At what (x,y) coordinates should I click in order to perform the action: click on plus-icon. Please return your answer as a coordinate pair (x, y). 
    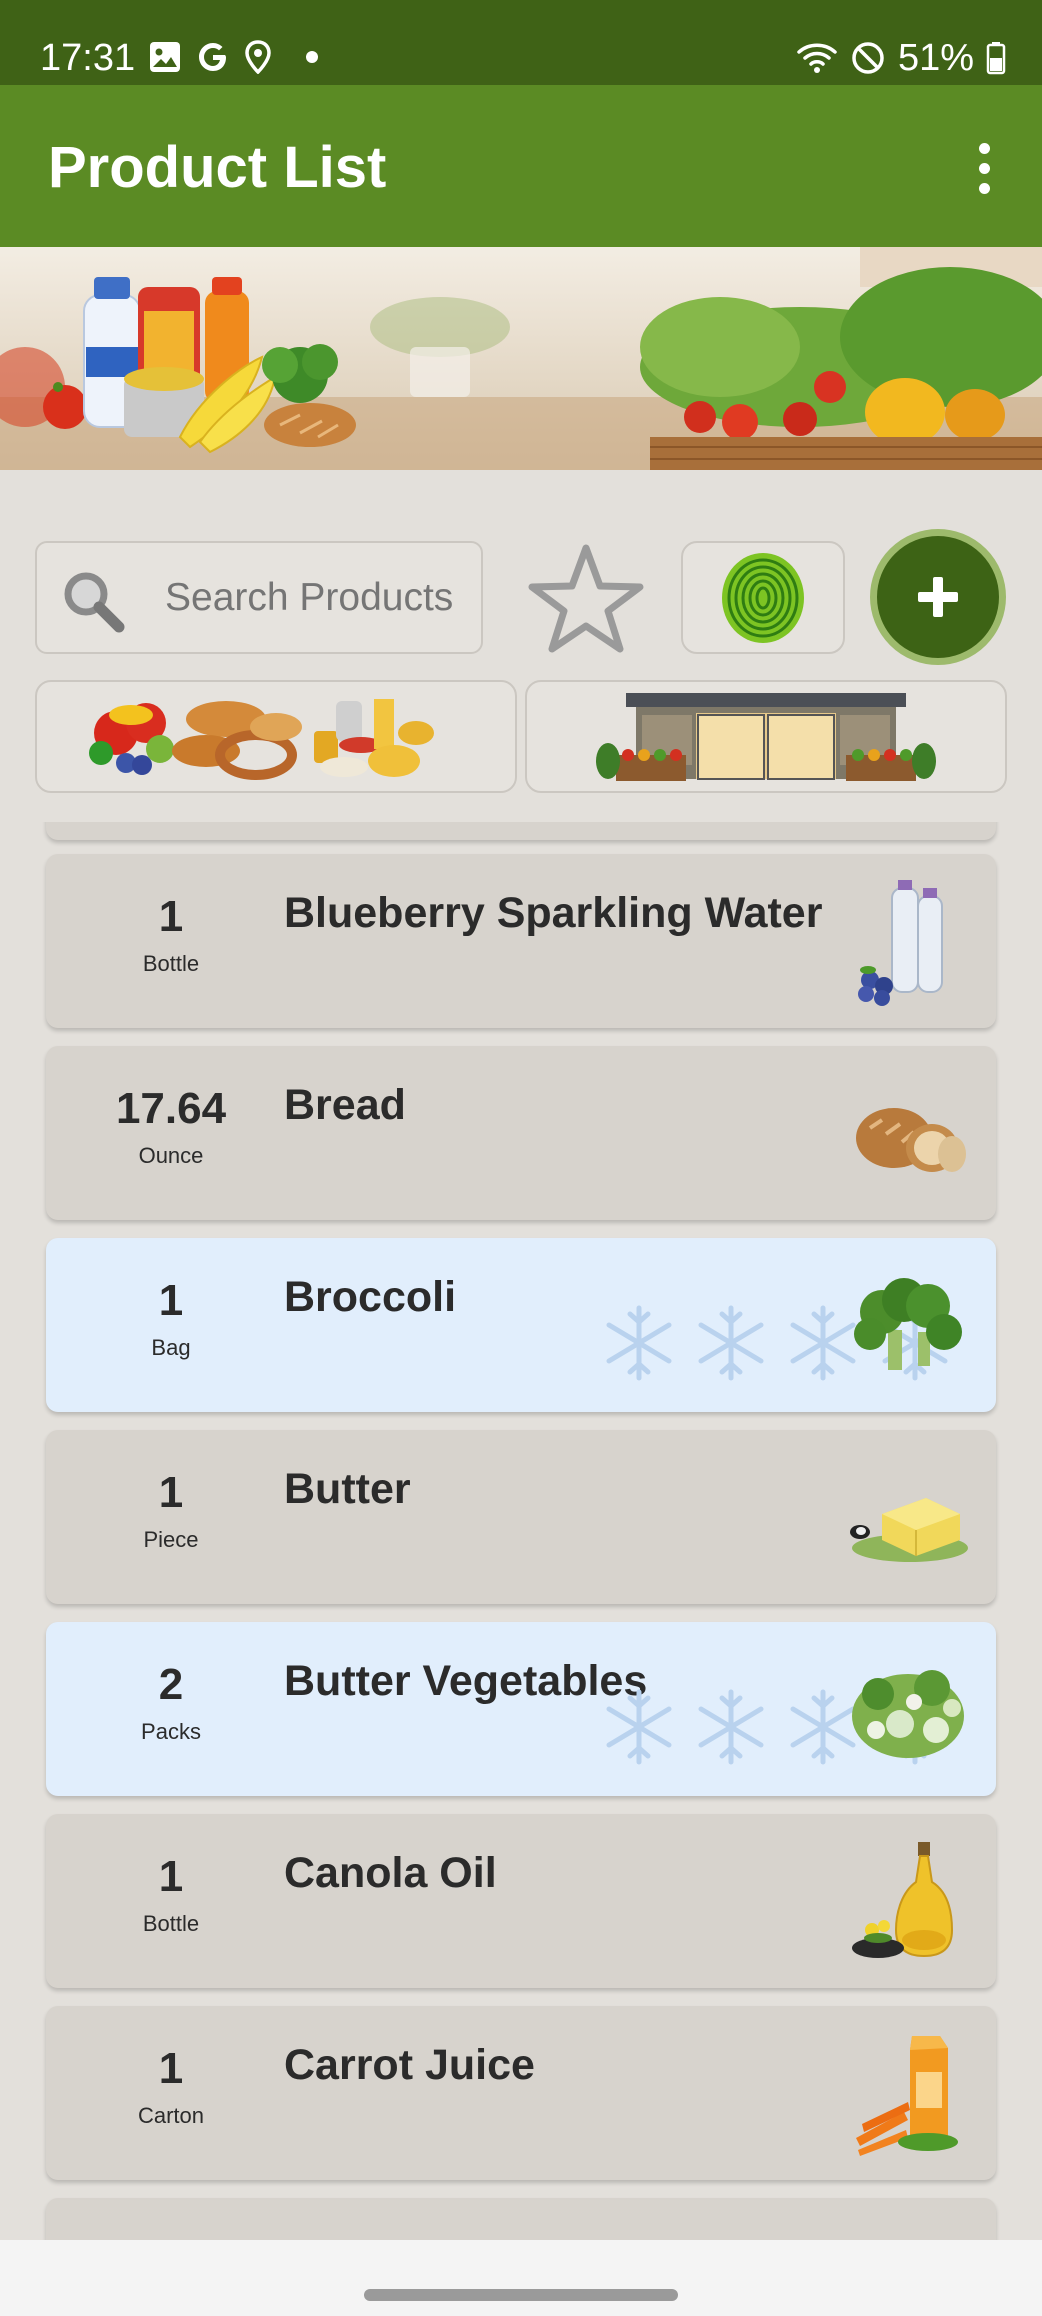
    Looking at the image, I should click on (938, 597).